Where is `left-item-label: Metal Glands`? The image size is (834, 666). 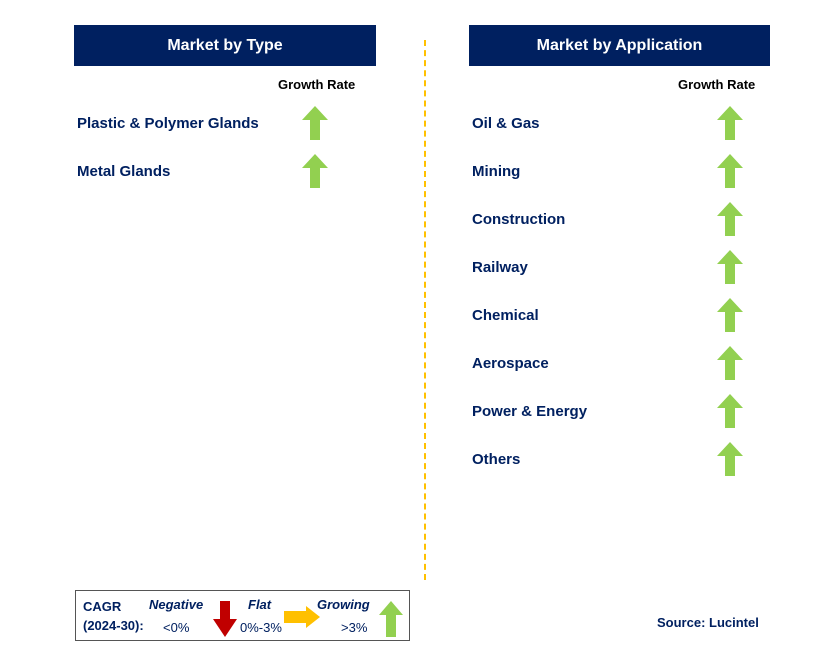
left-item-label: Metal Glands is located at coordinates (124, 171).